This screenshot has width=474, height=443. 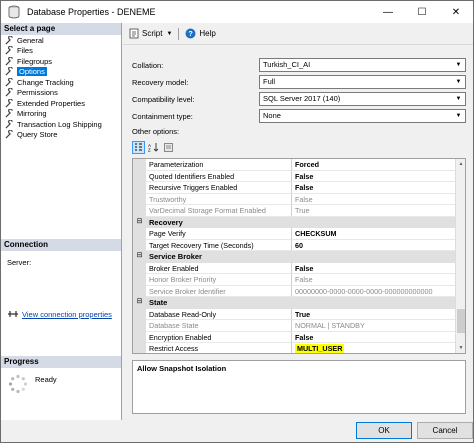 I want to click on grid-row-recursive-triggers: Recursive Triggers Enabled False, so click(x=299, y=188).